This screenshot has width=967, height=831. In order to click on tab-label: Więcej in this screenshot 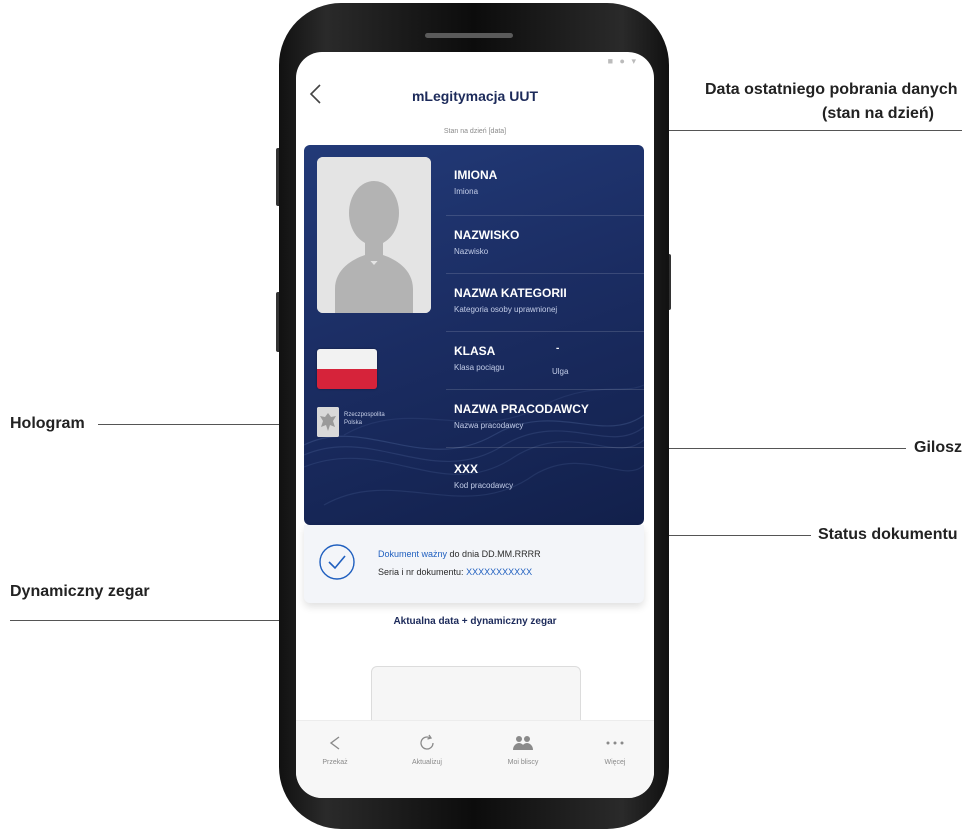, I will do `click(615, 762)`.